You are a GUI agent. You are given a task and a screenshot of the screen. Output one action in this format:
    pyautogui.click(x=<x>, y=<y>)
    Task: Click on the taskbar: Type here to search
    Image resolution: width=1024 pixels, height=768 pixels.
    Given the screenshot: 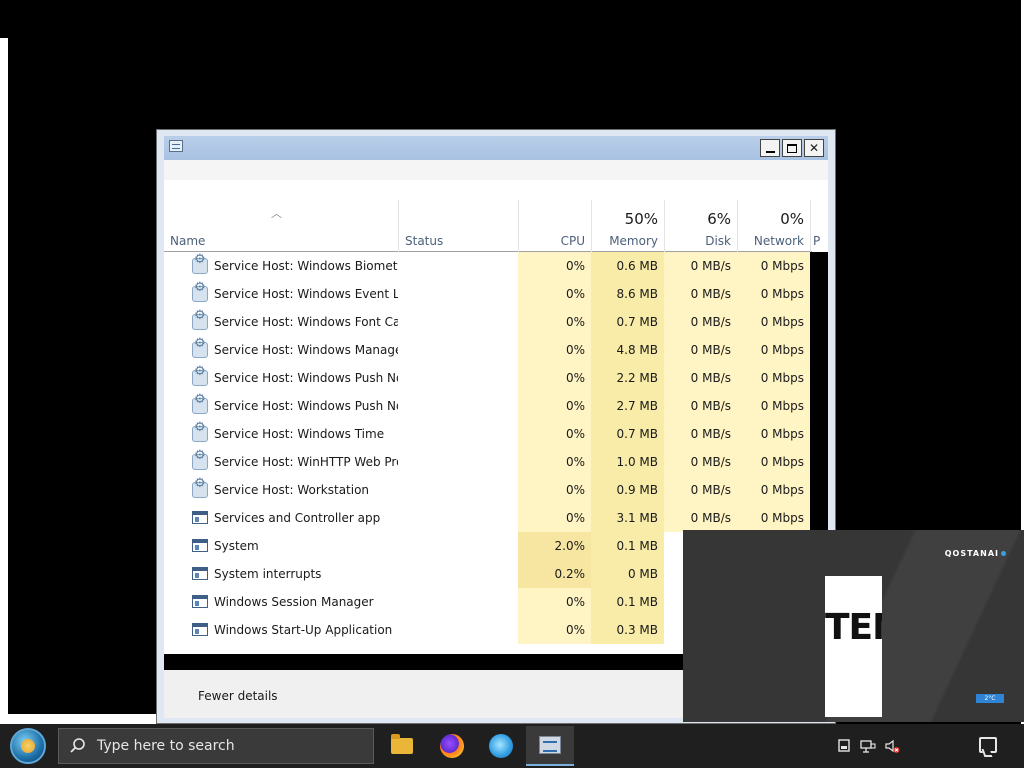 What is the action you would take?
    pyautogui.click(x=512, y=746)
    